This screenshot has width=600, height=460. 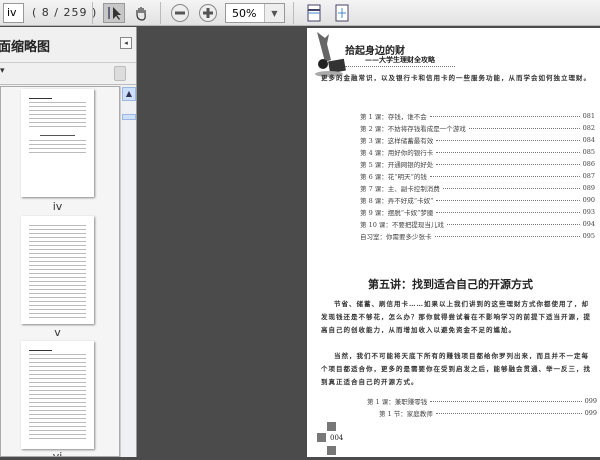 I want to click on intro-text: 更多的金融常识，以及银行卡和信用卡的一些服务功能，从而学会如何独立理财。, so click(x=456, y=78).